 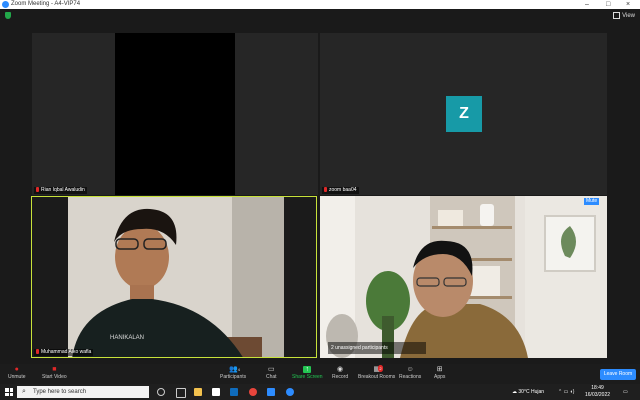 I want to click on participant-name-tag: Muhammad Aiko wafla, so click(x=64, y=352).